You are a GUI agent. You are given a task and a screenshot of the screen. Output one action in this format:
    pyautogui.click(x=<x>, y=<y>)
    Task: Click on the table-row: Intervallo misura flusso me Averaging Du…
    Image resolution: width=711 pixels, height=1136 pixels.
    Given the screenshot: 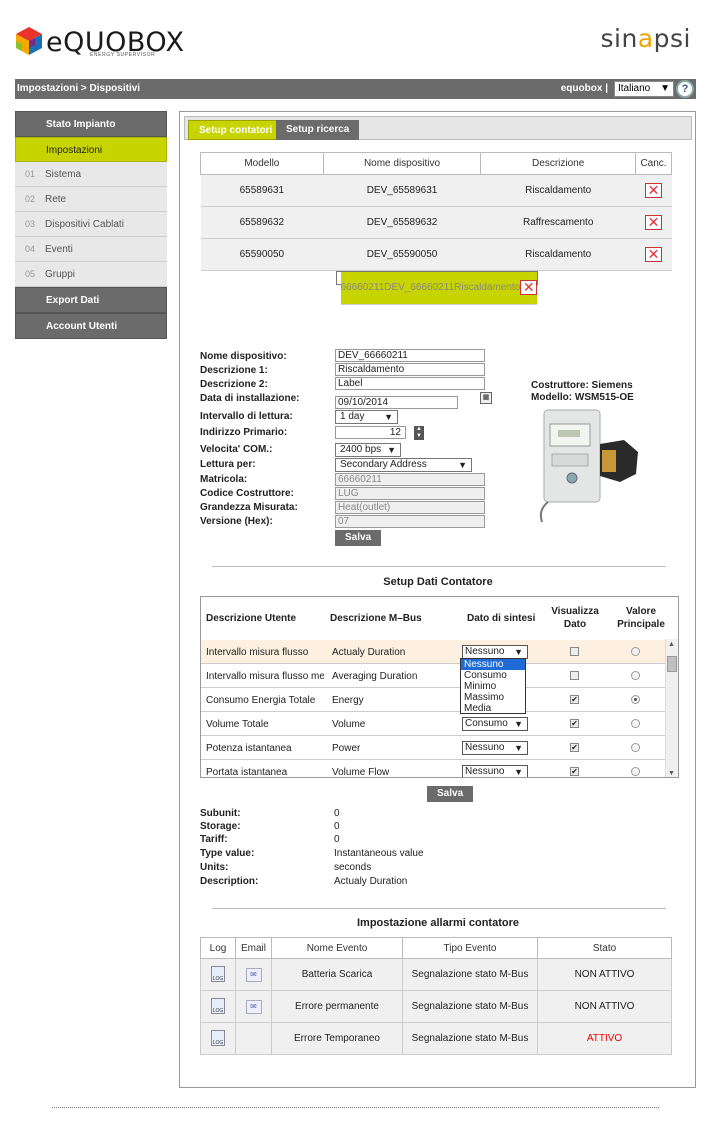 What is the action you would take?
    pyautogui.click(x=433, y=676)
    